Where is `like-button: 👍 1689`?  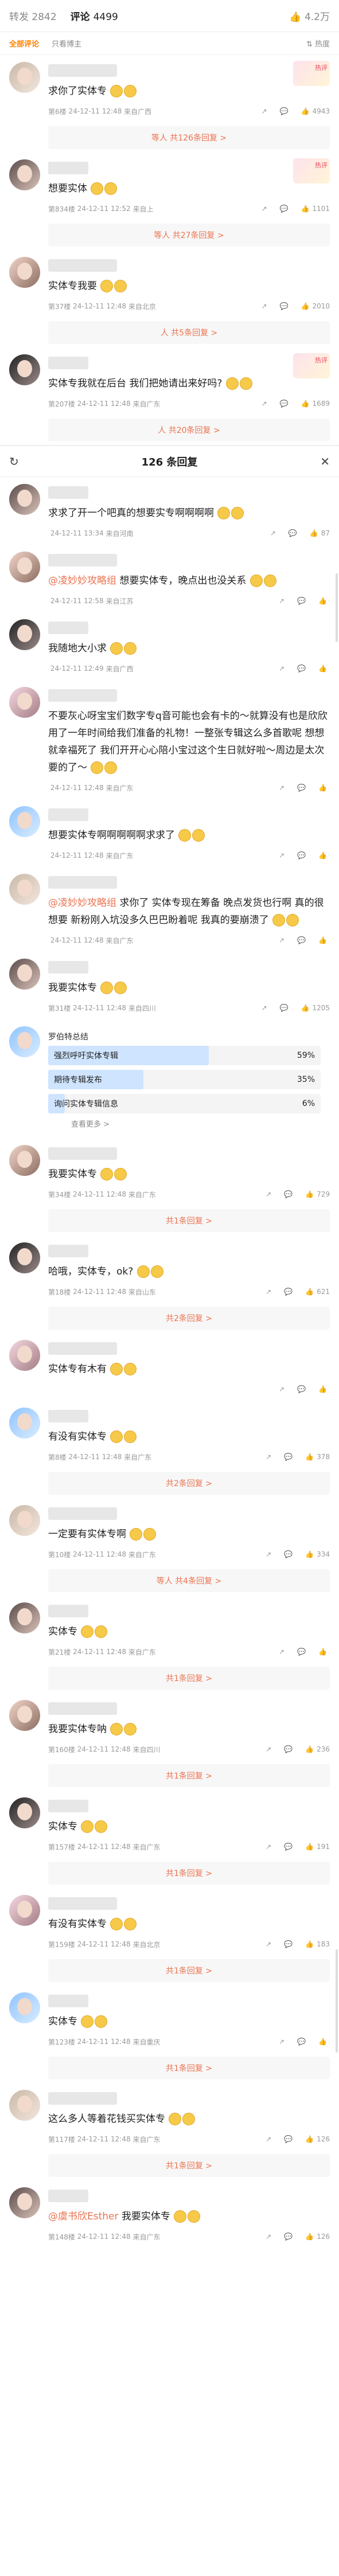 like-button: 👍 1689 is located at coordinates (316, 404).